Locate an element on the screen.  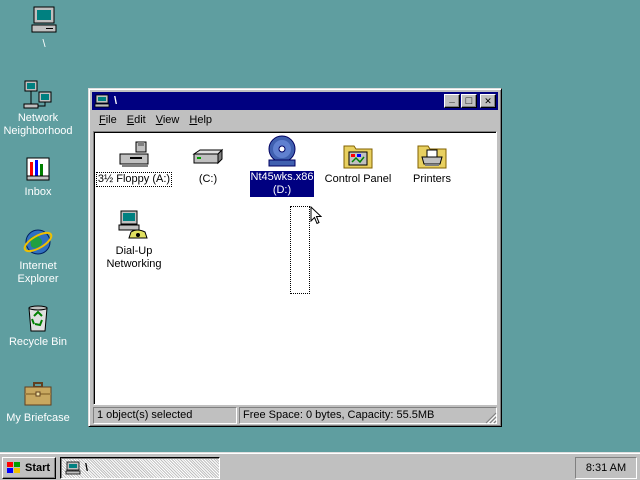
window-titlebar: \ _ □ ✕ is located at coordinates (295, 101).